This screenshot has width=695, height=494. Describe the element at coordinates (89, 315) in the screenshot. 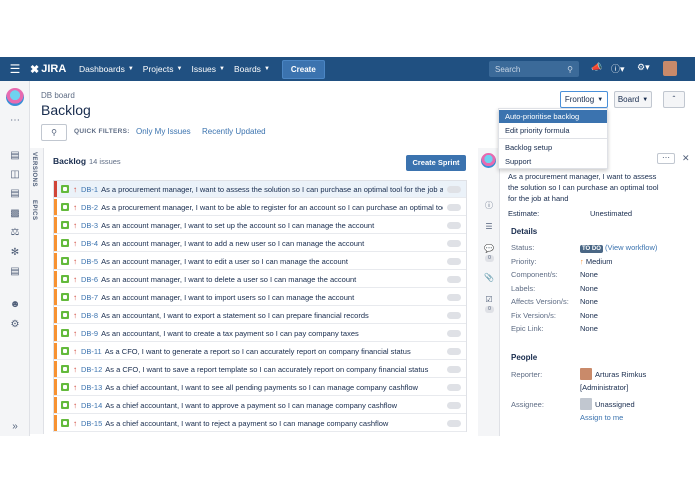

I see `issue-key: DB-8` at that location.